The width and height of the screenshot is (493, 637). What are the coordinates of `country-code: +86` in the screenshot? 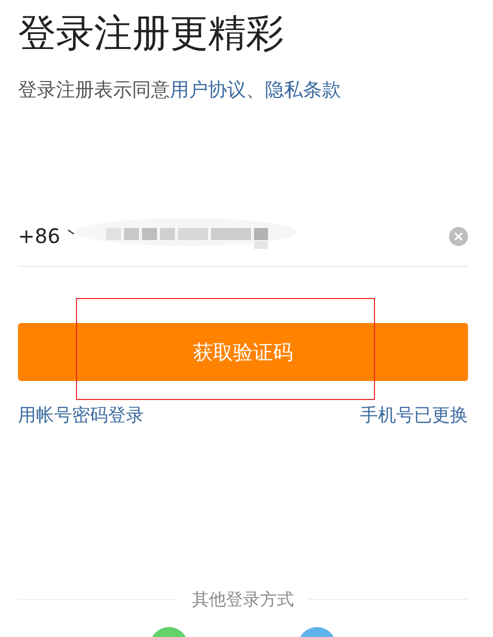 It's located at (39, 236).